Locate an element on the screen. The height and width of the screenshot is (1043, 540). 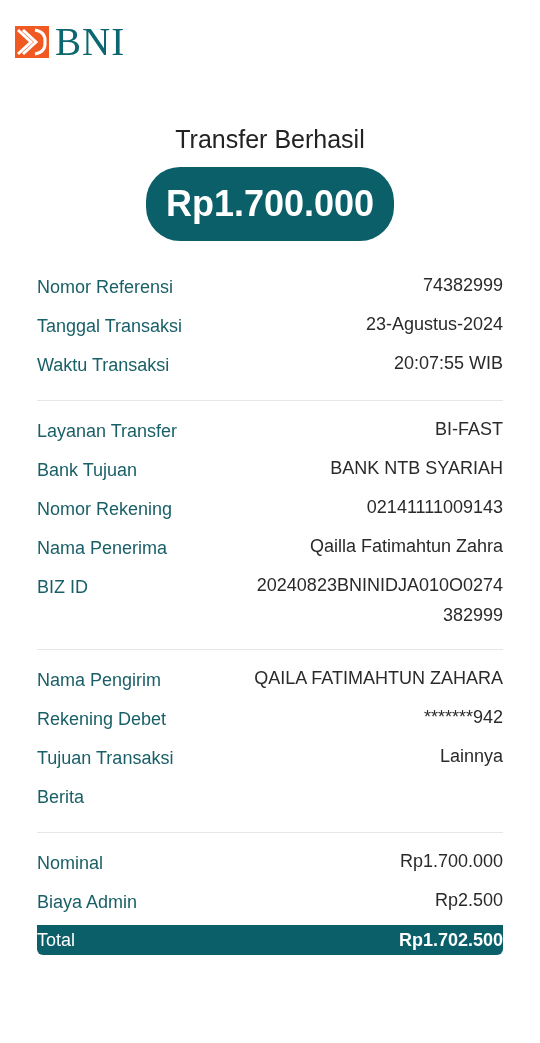
field-value: BANK NTB SYARIAH is located at coordinates (416, 468).